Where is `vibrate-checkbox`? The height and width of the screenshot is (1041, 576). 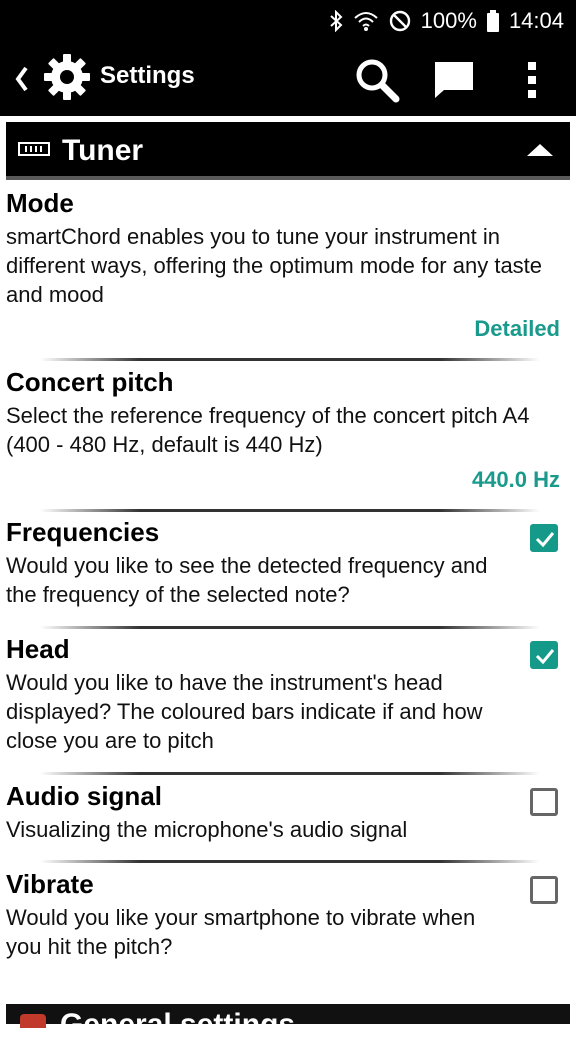
vibrate-checkbox is located at coordinates (544, 890).